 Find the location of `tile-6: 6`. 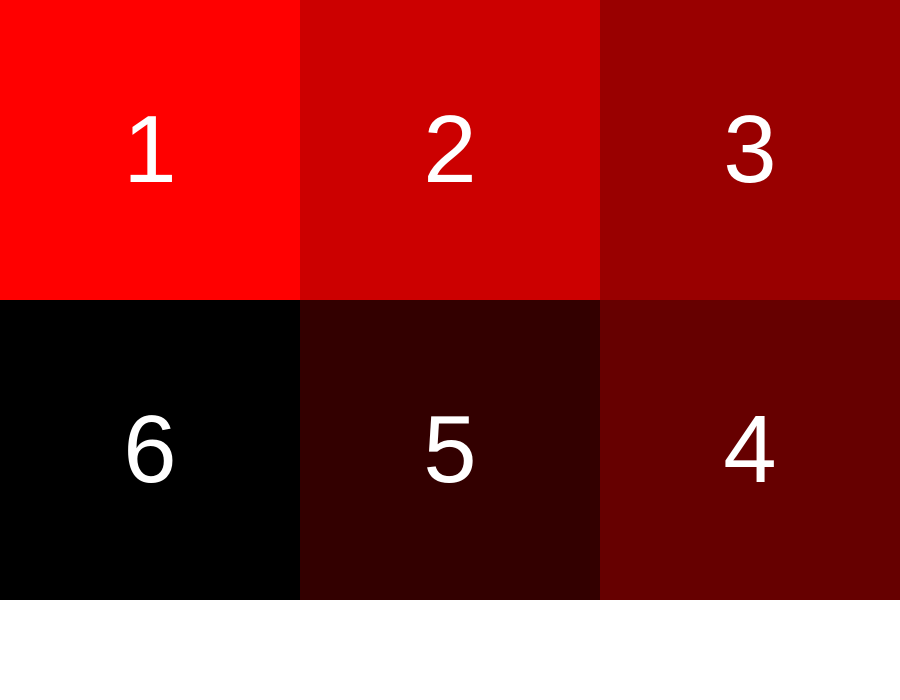

tile-6: 6 is located at coordinates (150, 450).